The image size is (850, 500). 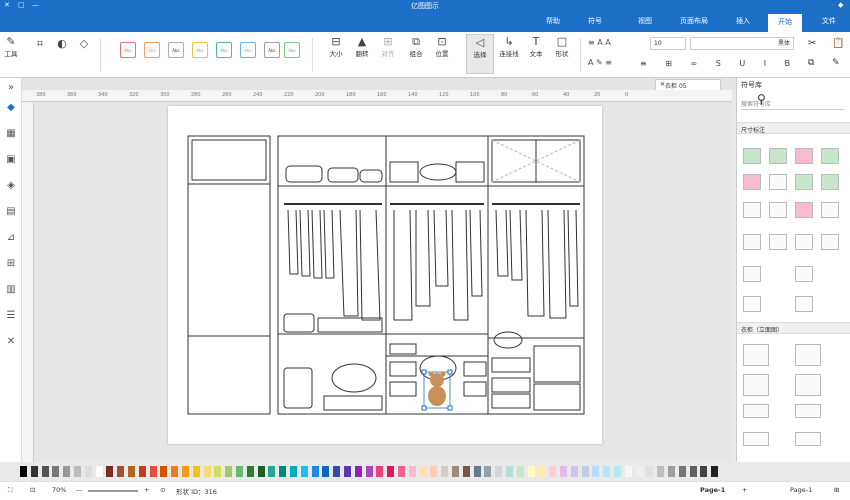 I want to click on text-button: T 文本, so click(x=536, y=47).